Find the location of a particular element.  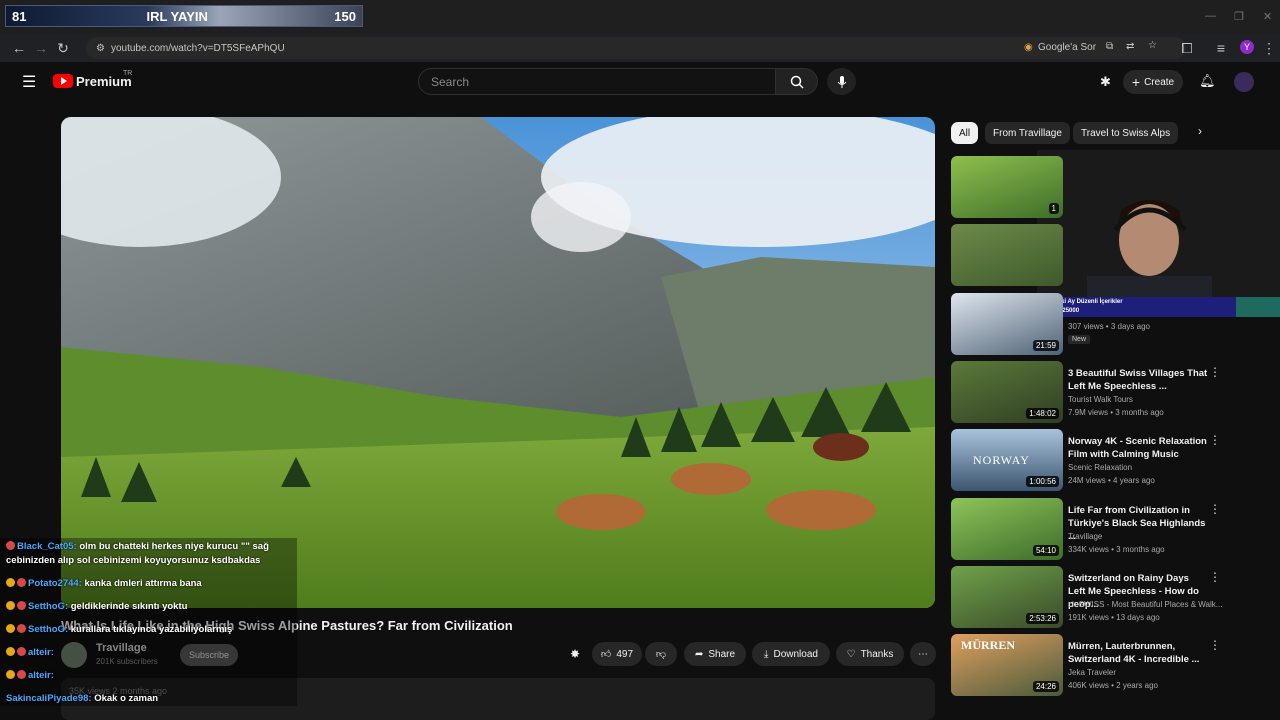

url-text: youtube.com/watch?v=DT5SFeAPhQU is located at coordinates (197, 48).